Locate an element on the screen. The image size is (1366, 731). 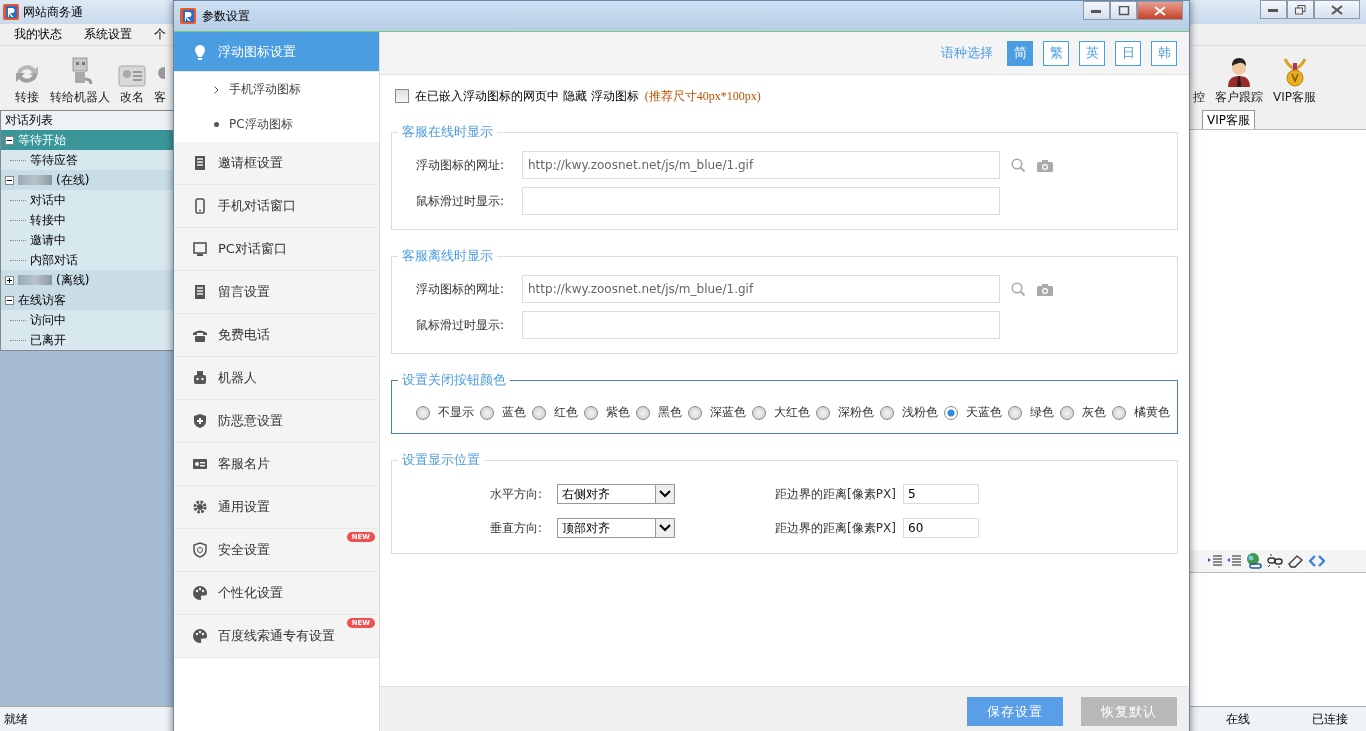
globe-link-icon is located at coordinates (1254, 561).